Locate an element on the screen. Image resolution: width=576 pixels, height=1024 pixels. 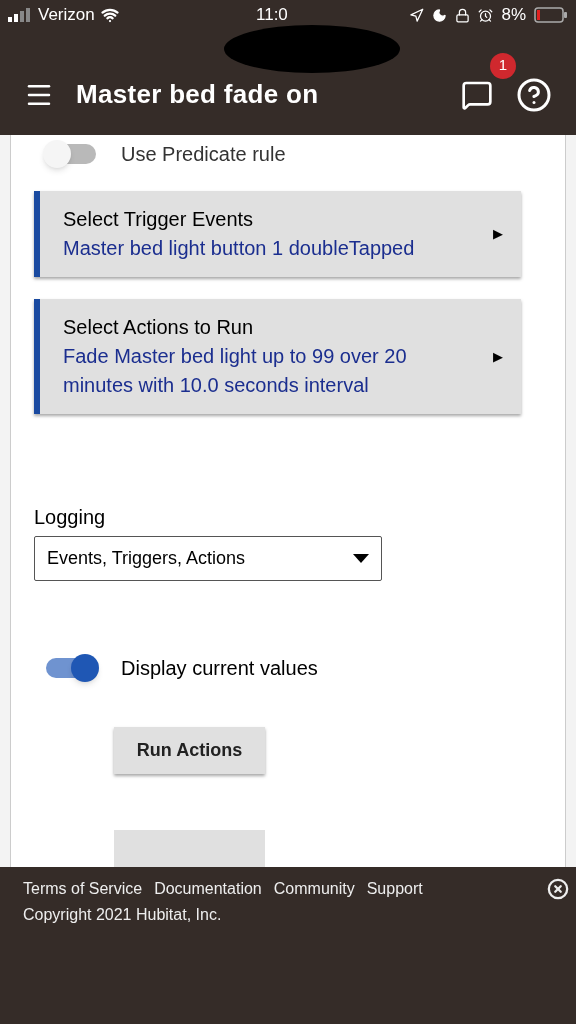
toggle-label: Use Predicate rule is located at coordinates (203, 154).